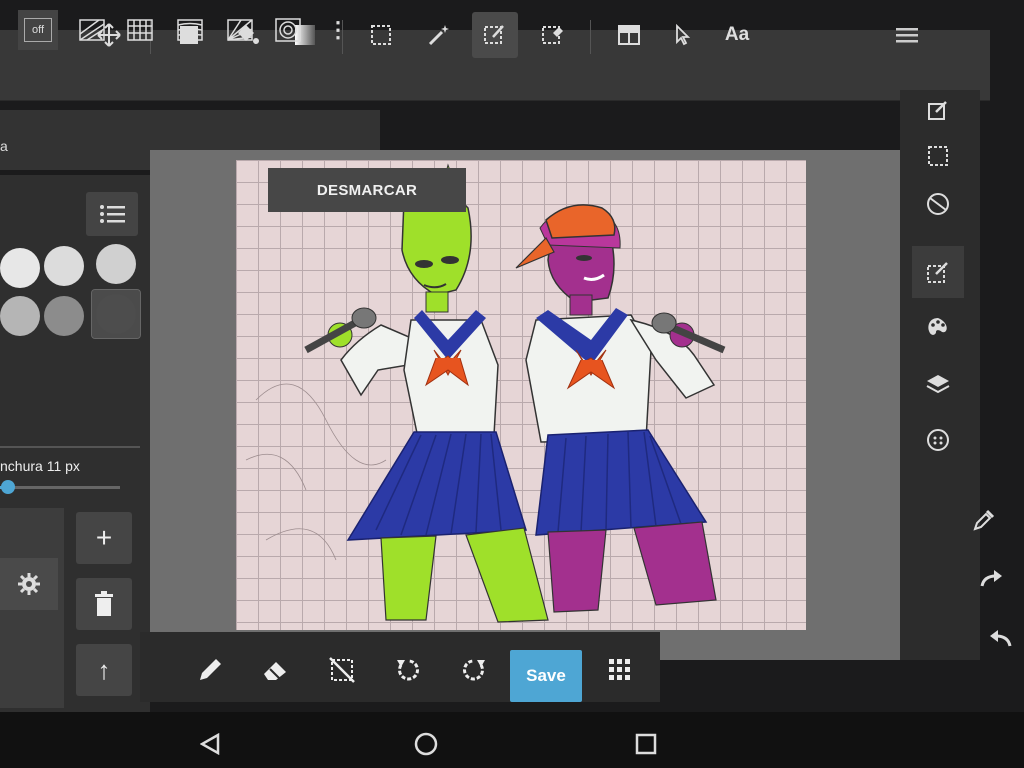  Describe the element at coordinates (276, 670) in the screenshot. I see `eraser-icon` at that location.